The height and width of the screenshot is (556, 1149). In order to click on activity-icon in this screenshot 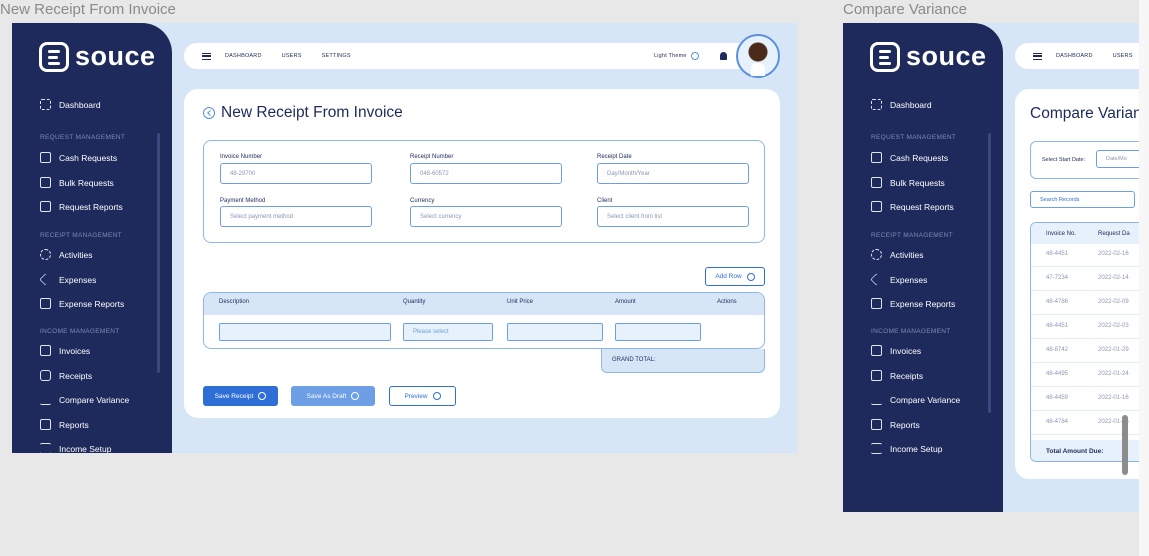, I will do `click(876, 254)`.